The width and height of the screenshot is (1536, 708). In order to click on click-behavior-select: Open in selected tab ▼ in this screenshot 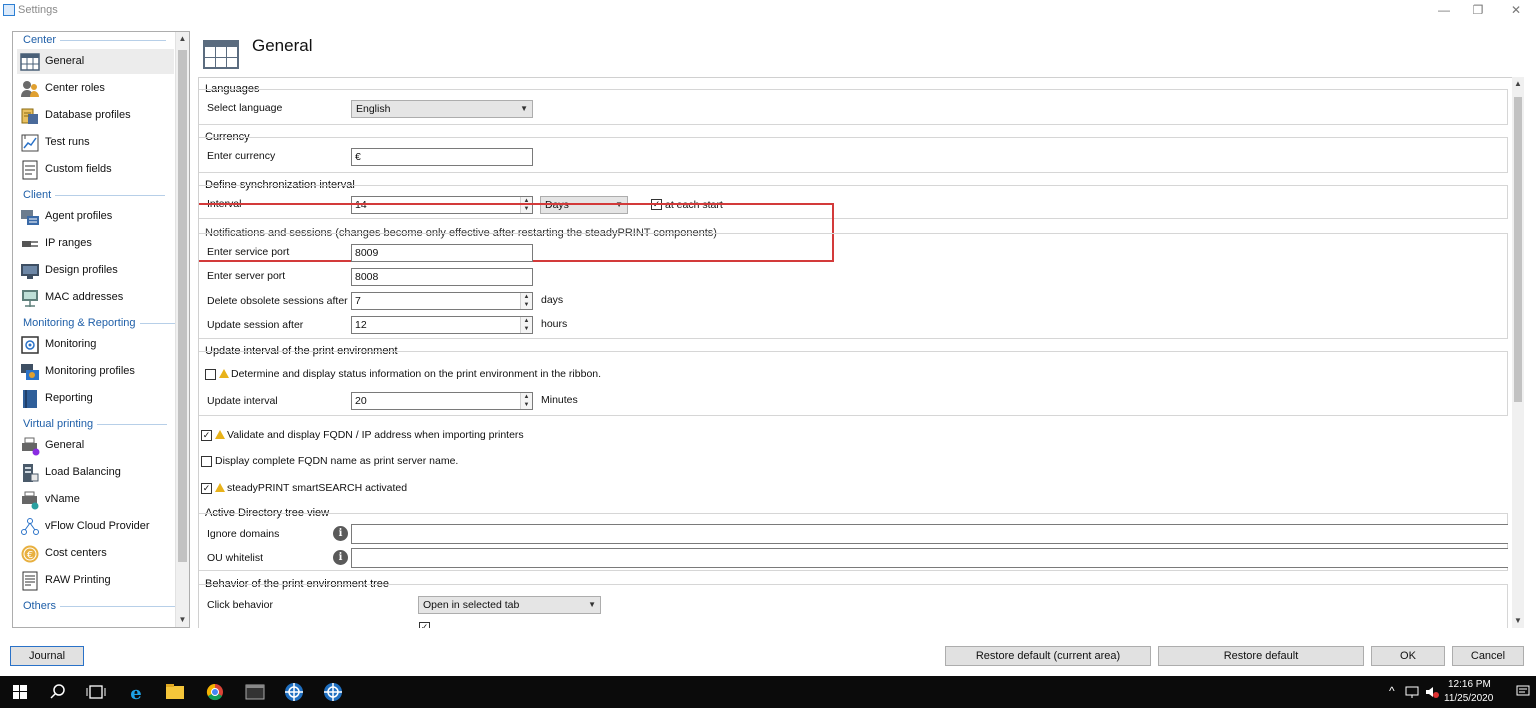, I will do `click(509, 605)`.